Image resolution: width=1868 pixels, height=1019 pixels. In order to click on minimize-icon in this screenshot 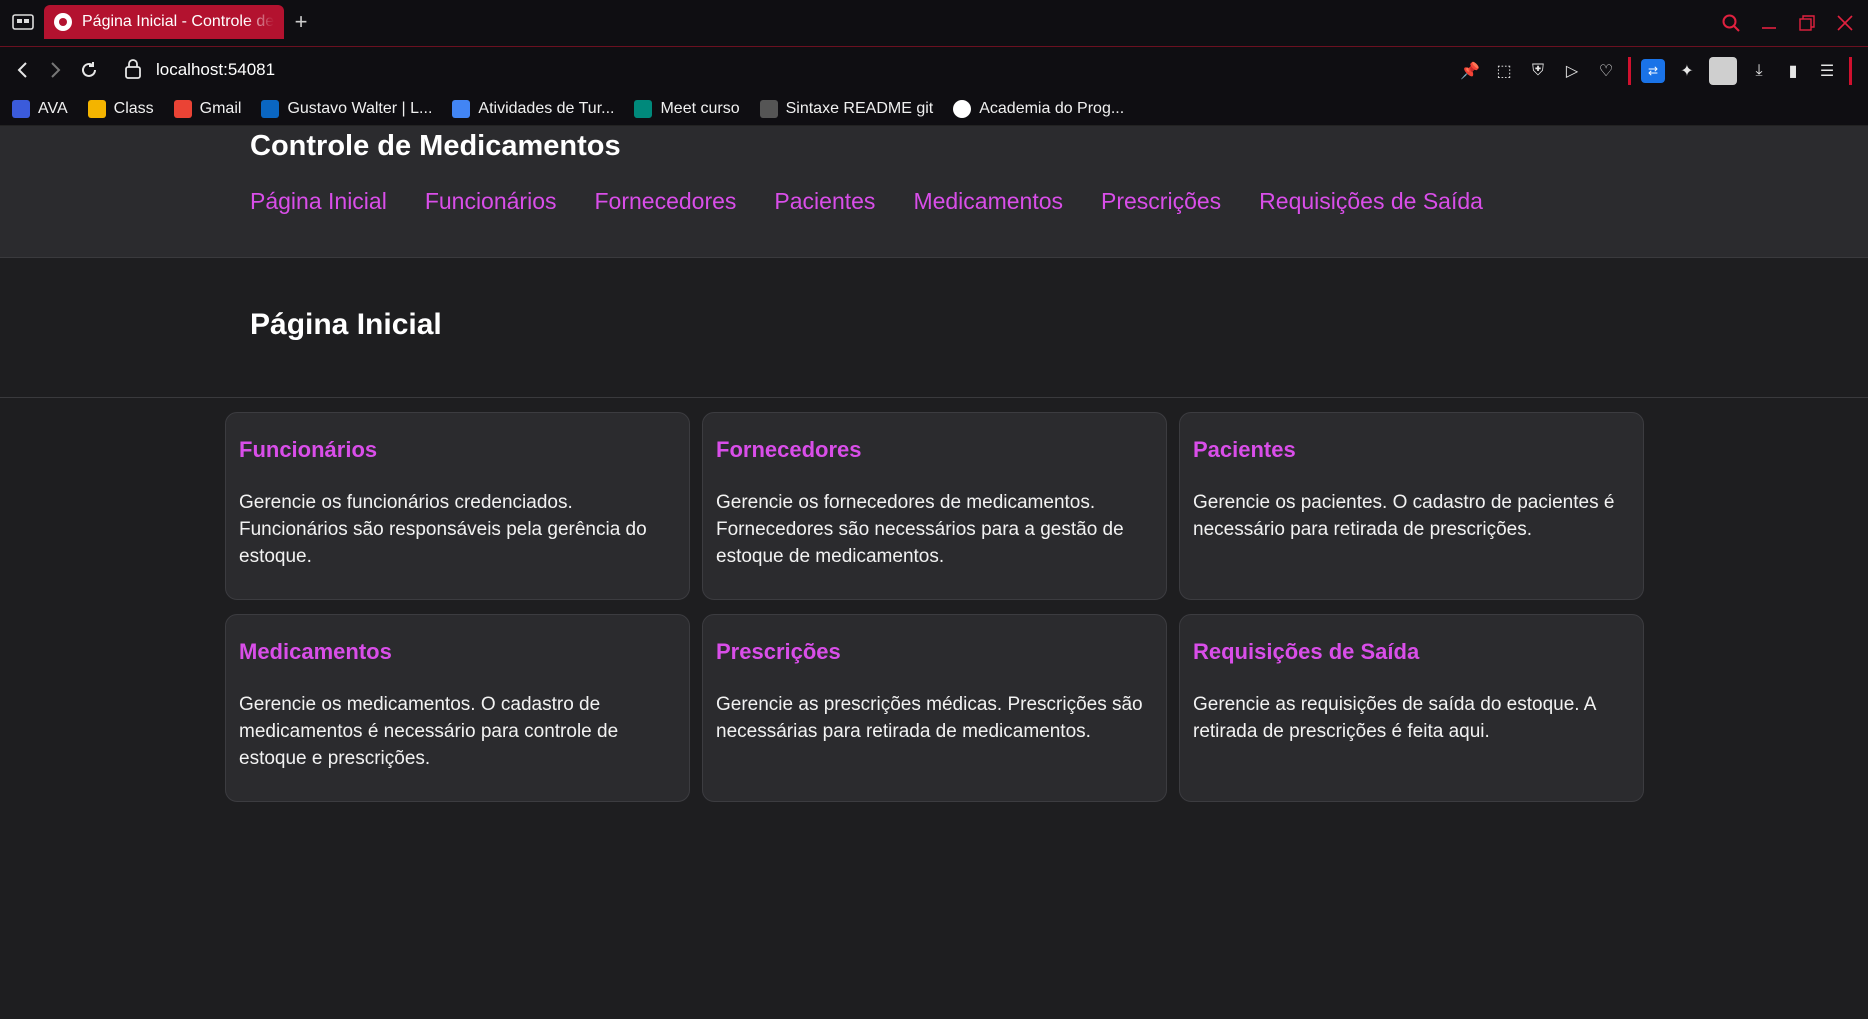, I will do `click(1769, 23)`.